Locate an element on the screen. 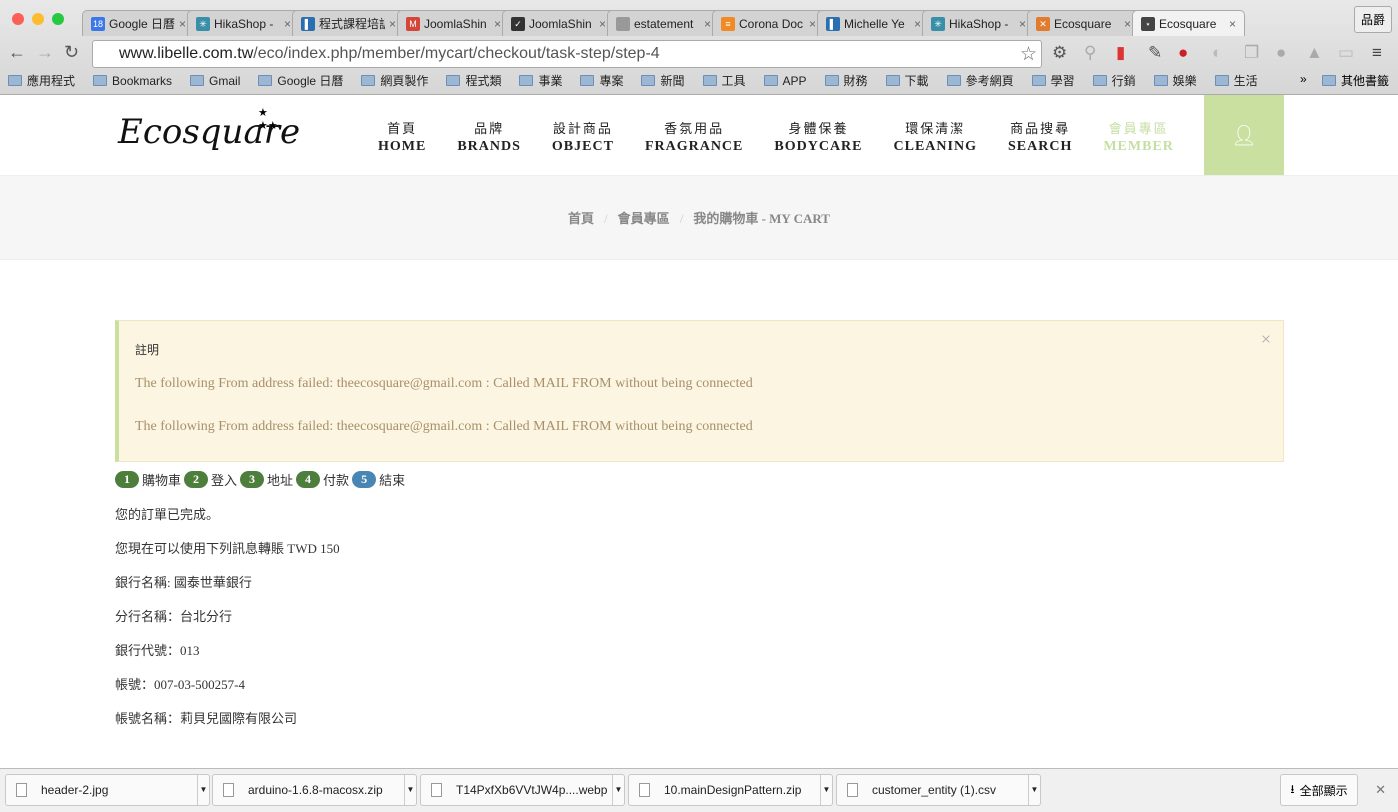 The image size is (1398, 812). bookmark-item: 應用程式 is located at coordinates (41, 80).